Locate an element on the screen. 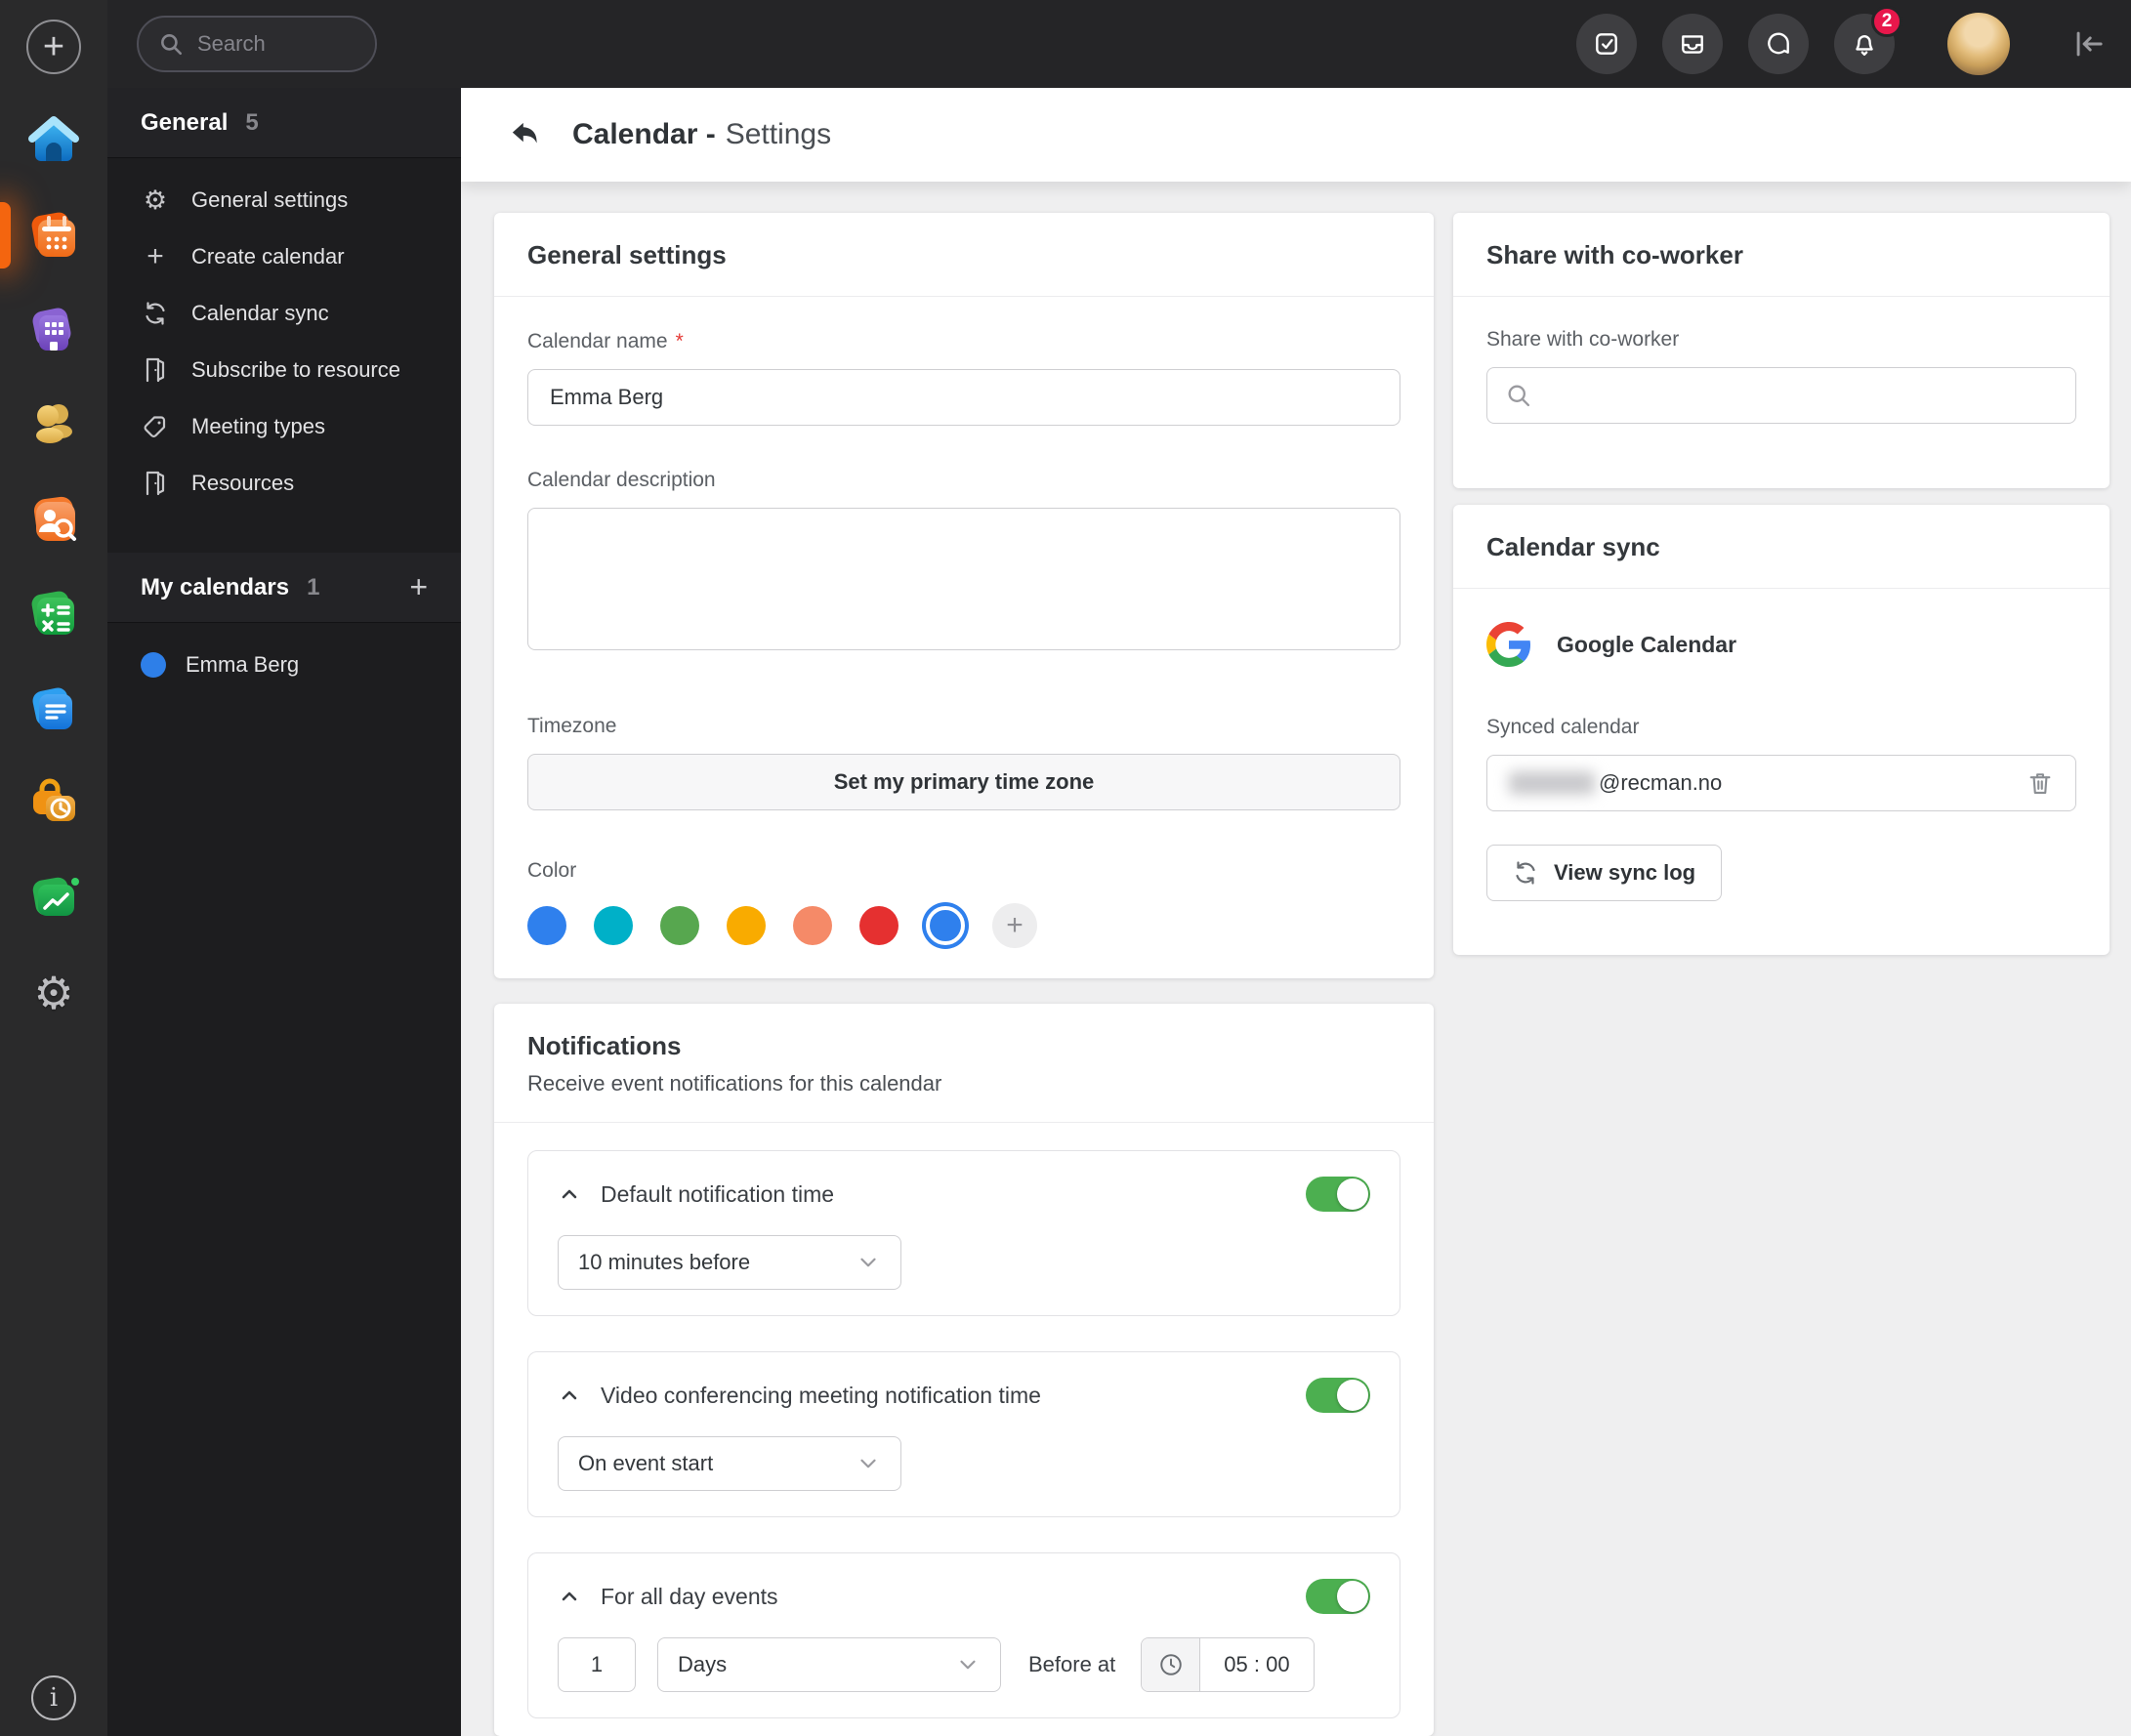  card-title: Share with co-worker is located at coordinates (1614, 254).